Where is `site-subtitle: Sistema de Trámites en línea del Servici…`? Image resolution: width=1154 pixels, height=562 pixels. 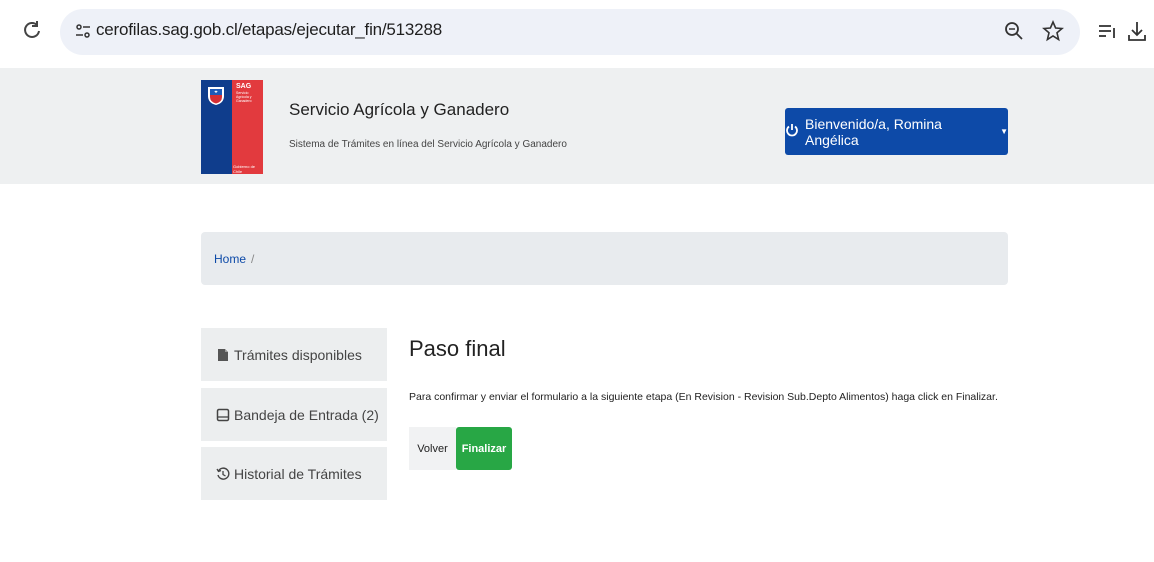 site-subtitle: Sistema de Trámites en línea del Servici… is located at coordinates (428, 144).